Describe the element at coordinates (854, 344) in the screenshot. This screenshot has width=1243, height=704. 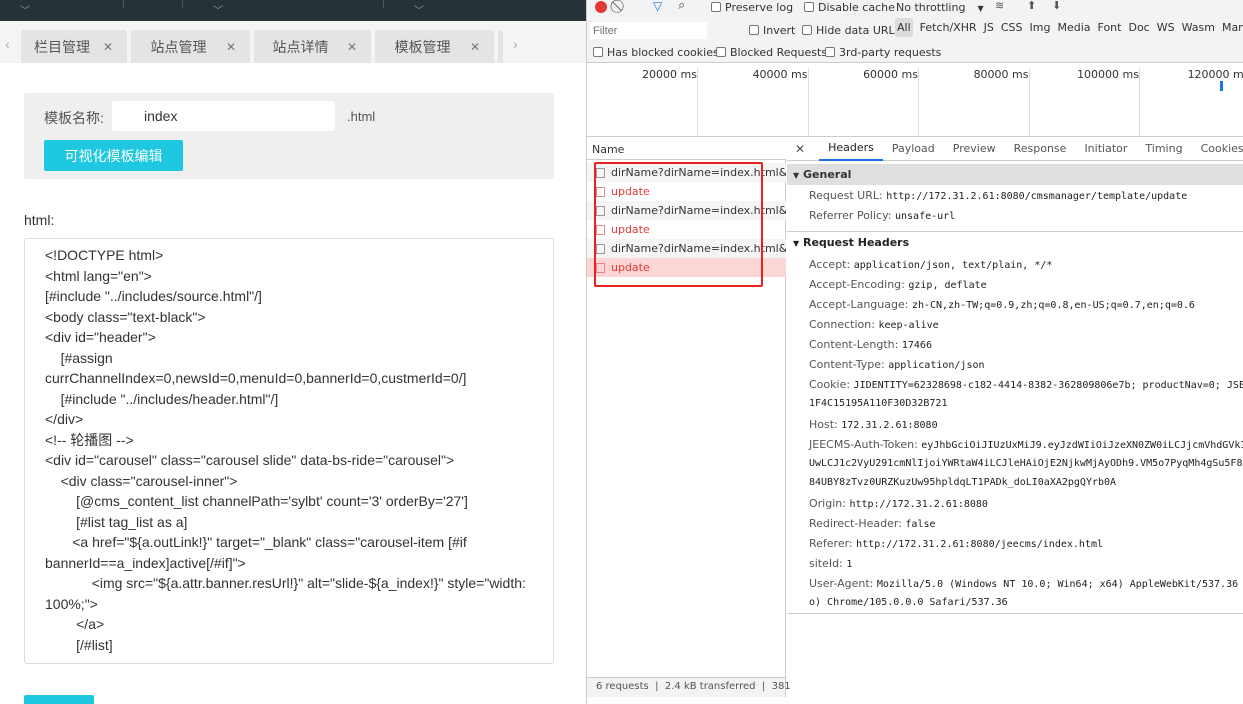
I see `header-name: Content-Length:` at that location.